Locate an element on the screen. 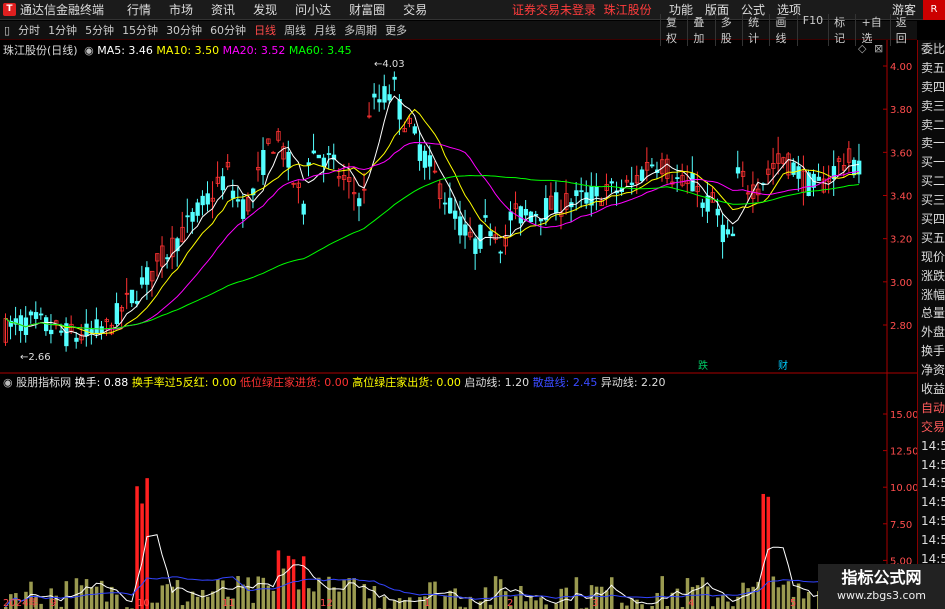  sidebar-item: 卖三 is located at coordinates (933, 105).